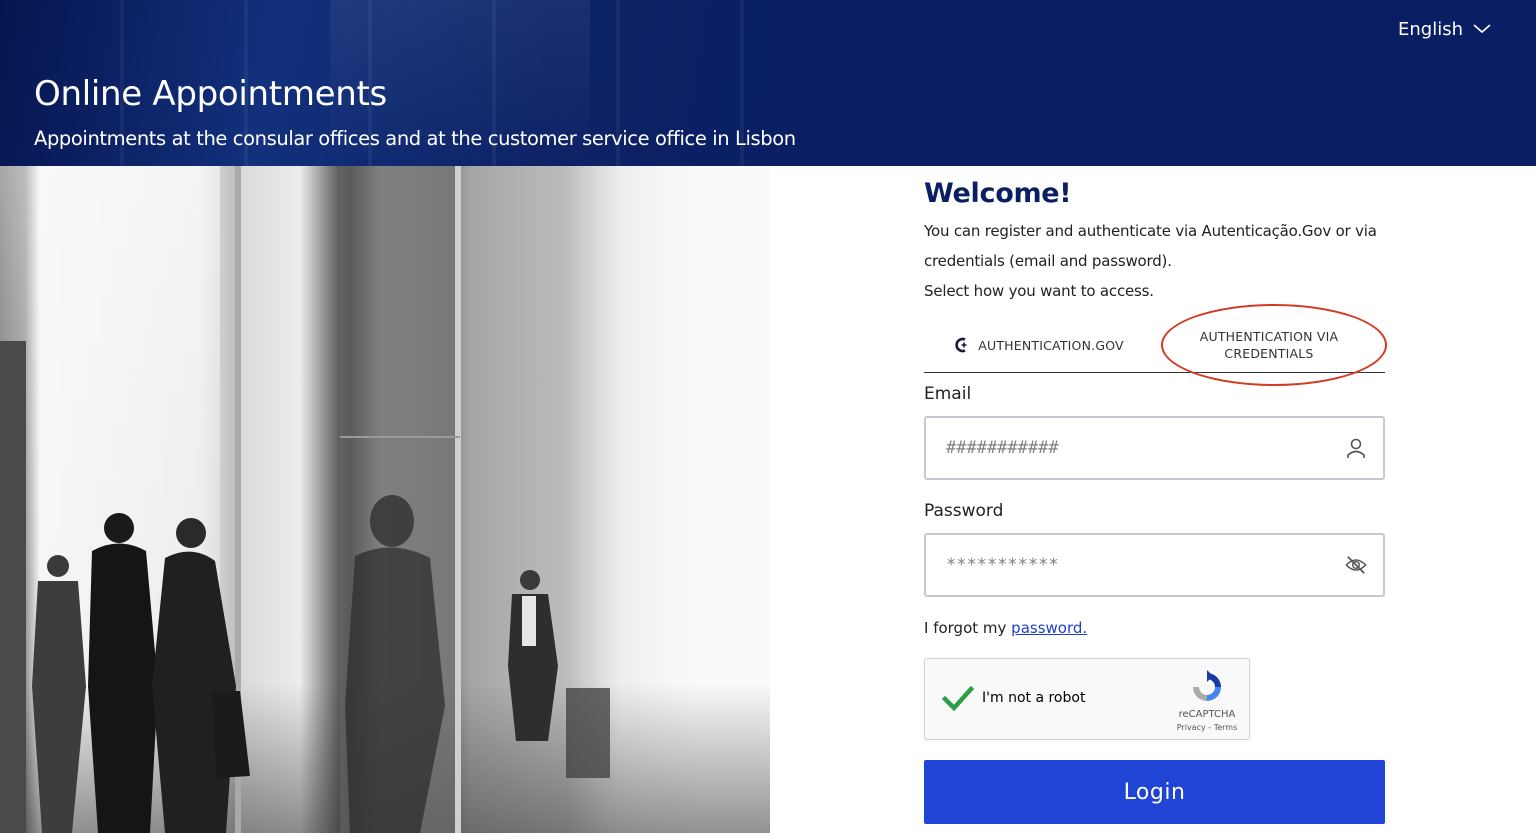  What do you see at coordinates (1430, 29) in the screenshot?
I see `language-label: English` at bounding box center [1430, 29].